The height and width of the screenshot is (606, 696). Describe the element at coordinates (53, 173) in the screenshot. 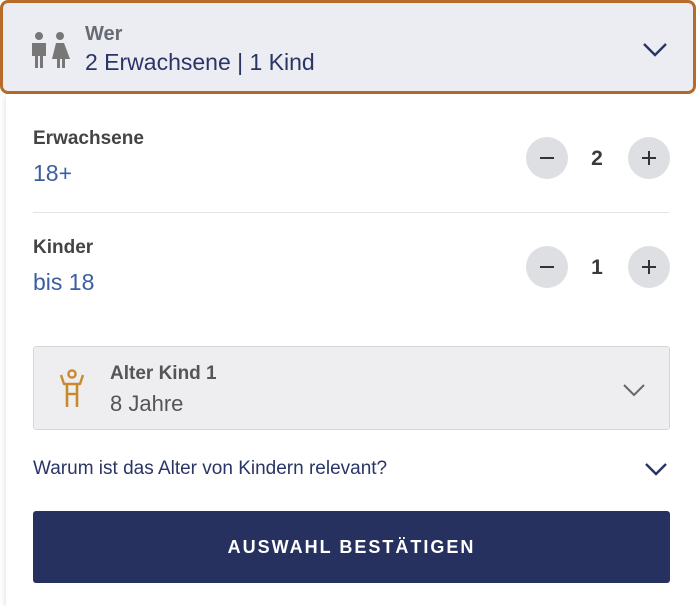

I see `adults-age-range: 18+` at that location.